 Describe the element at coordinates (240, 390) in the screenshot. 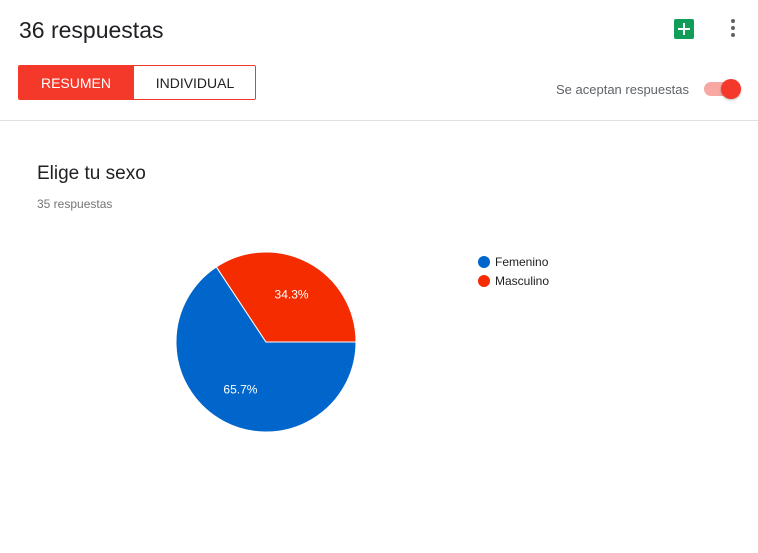

I see `pie-label-femenino: 65.7%` at that location.